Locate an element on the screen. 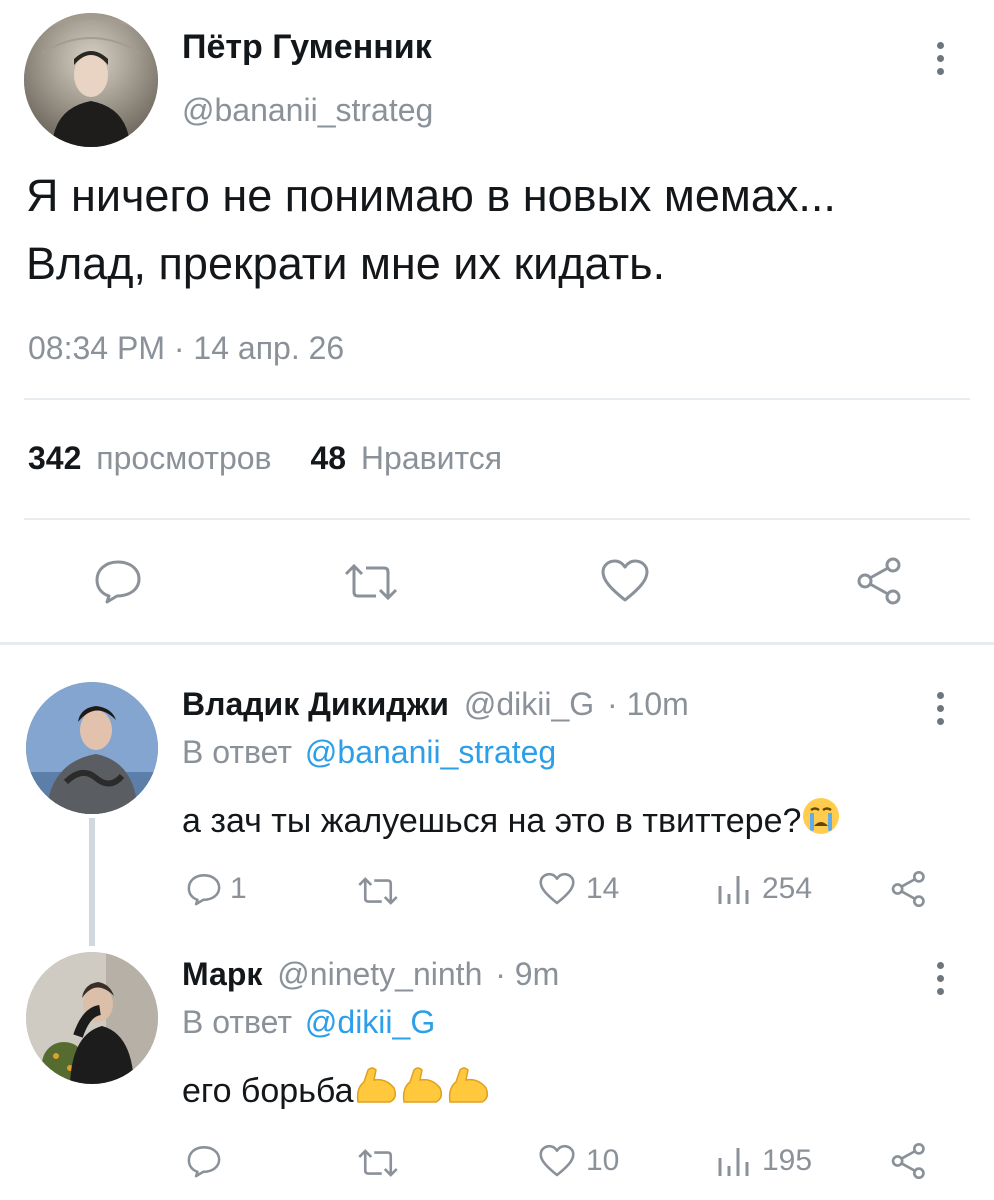 This screenshot has height=1200, width=994. like-button: 14 is located at coordinates (578, 889).